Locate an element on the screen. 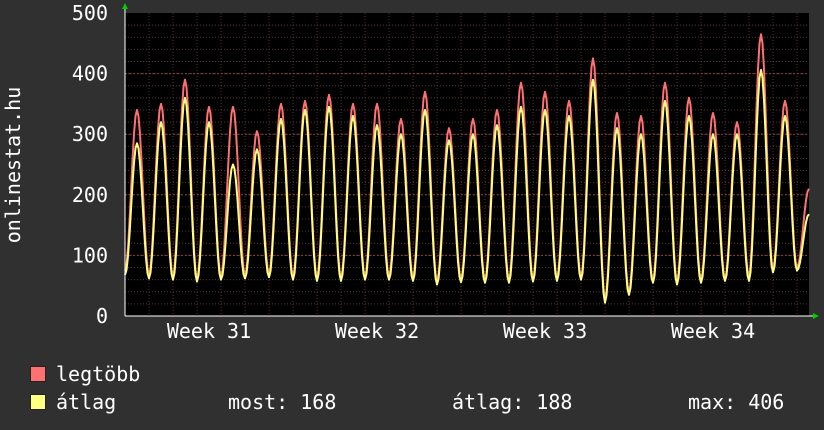 This screenshot has width=824, height=430. y-tick-label: 400 is located at coordinates (90, 74).